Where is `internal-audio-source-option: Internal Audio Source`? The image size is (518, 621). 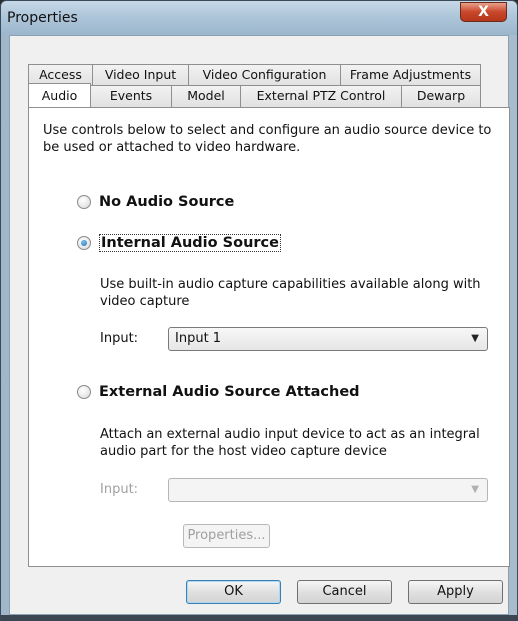 internal-audio-source-option: Internal Audio Source is located at coordinates (179, 243).